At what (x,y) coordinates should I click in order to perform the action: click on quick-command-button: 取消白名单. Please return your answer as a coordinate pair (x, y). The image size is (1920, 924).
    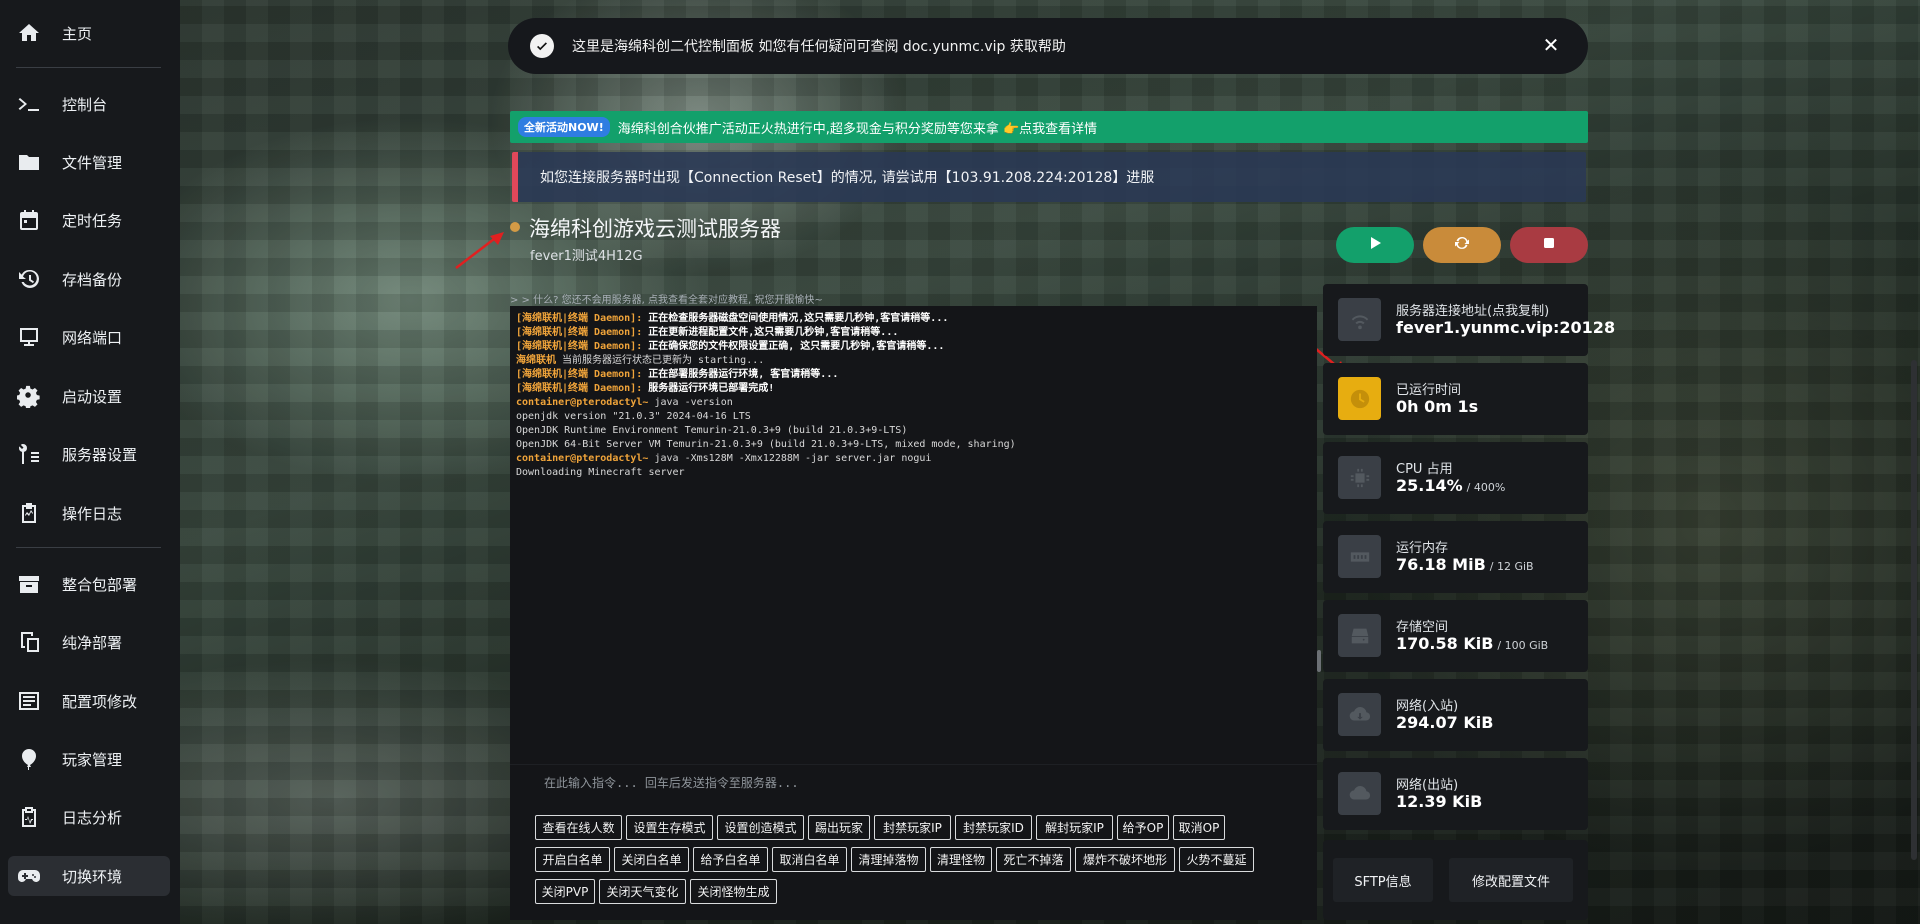
    Looking at the image, I should click on (809, 859).